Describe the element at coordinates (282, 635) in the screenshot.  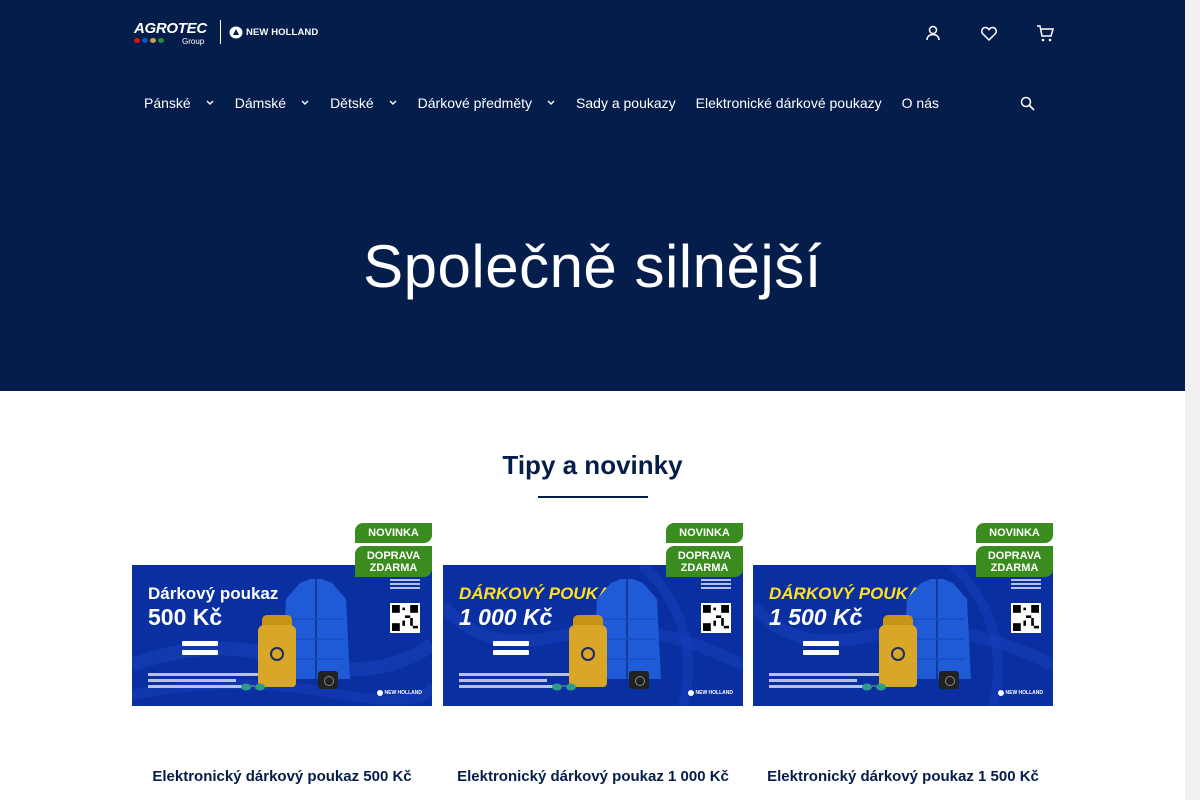
I see `product-image: Dárkový poukaz 500 Kč NEW HOLLAND` at that location.